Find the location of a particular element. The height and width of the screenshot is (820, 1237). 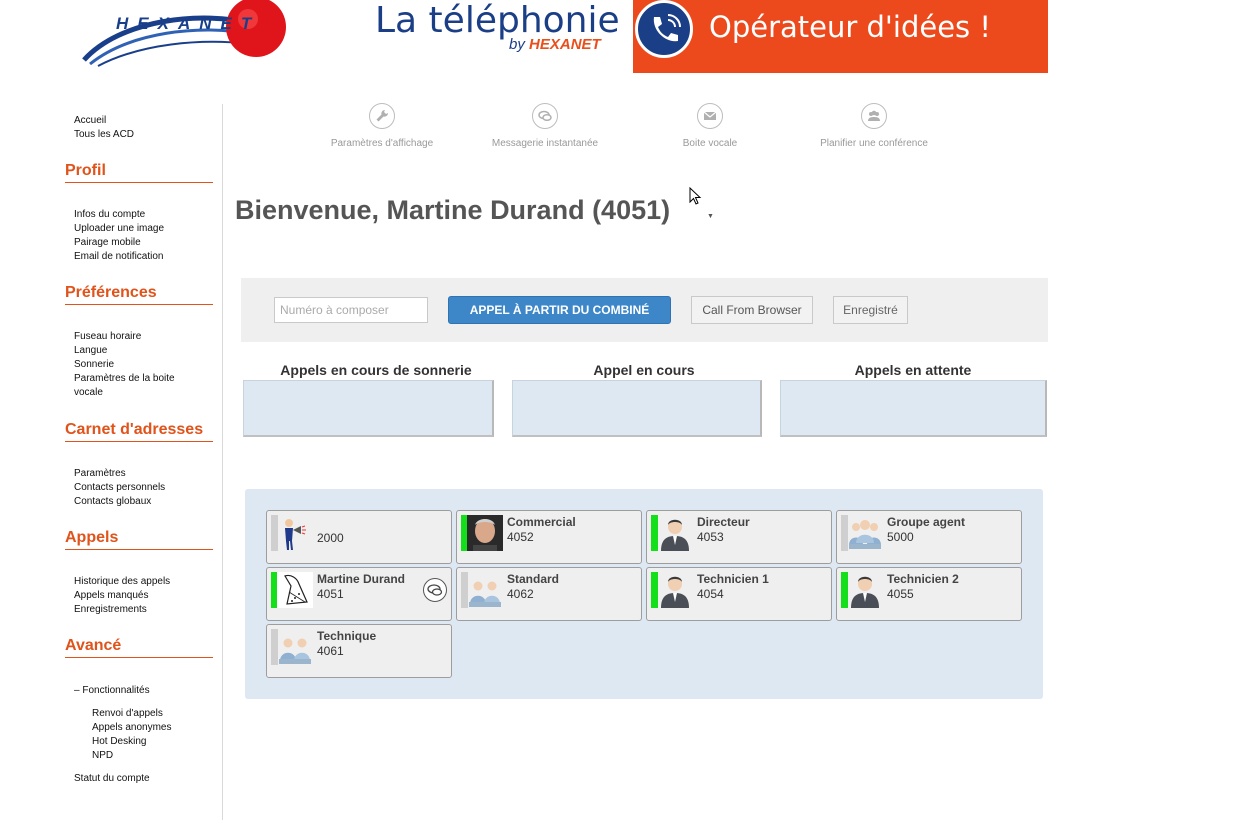

mouse-cursor-icon is located at coordinates (695, 196).